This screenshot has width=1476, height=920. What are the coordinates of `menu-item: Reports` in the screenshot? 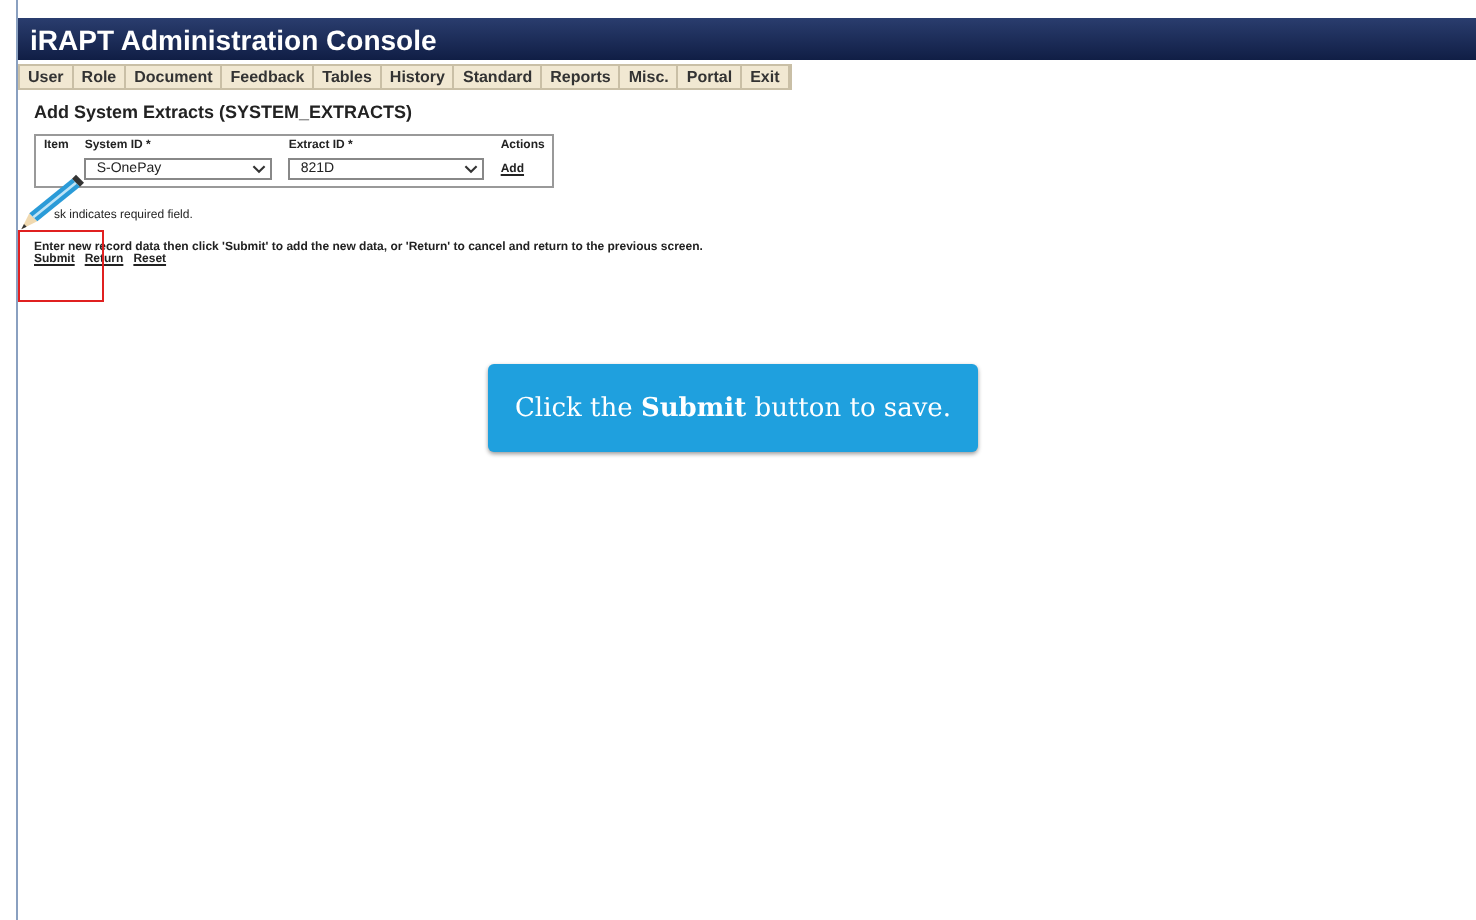 It's located at (581, 77).